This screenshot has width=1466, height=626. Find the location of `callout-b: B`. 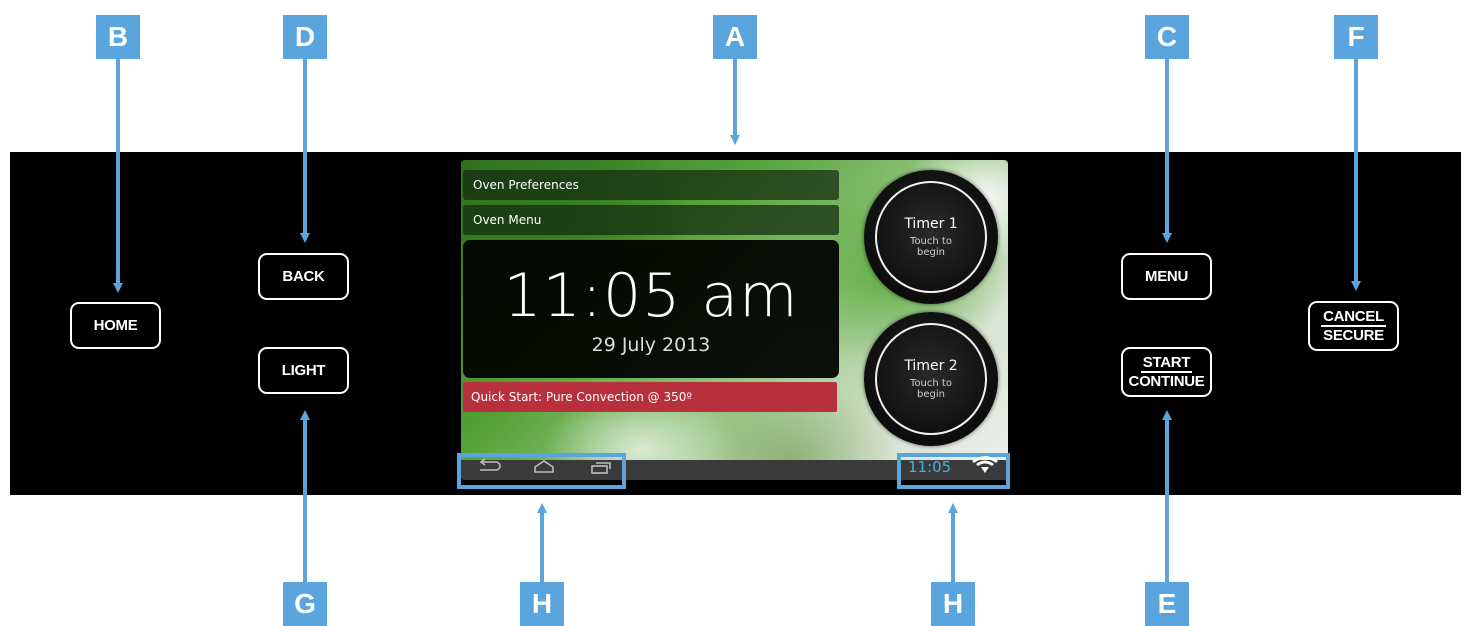

callout-b: B is located at coordinates (118, 37).